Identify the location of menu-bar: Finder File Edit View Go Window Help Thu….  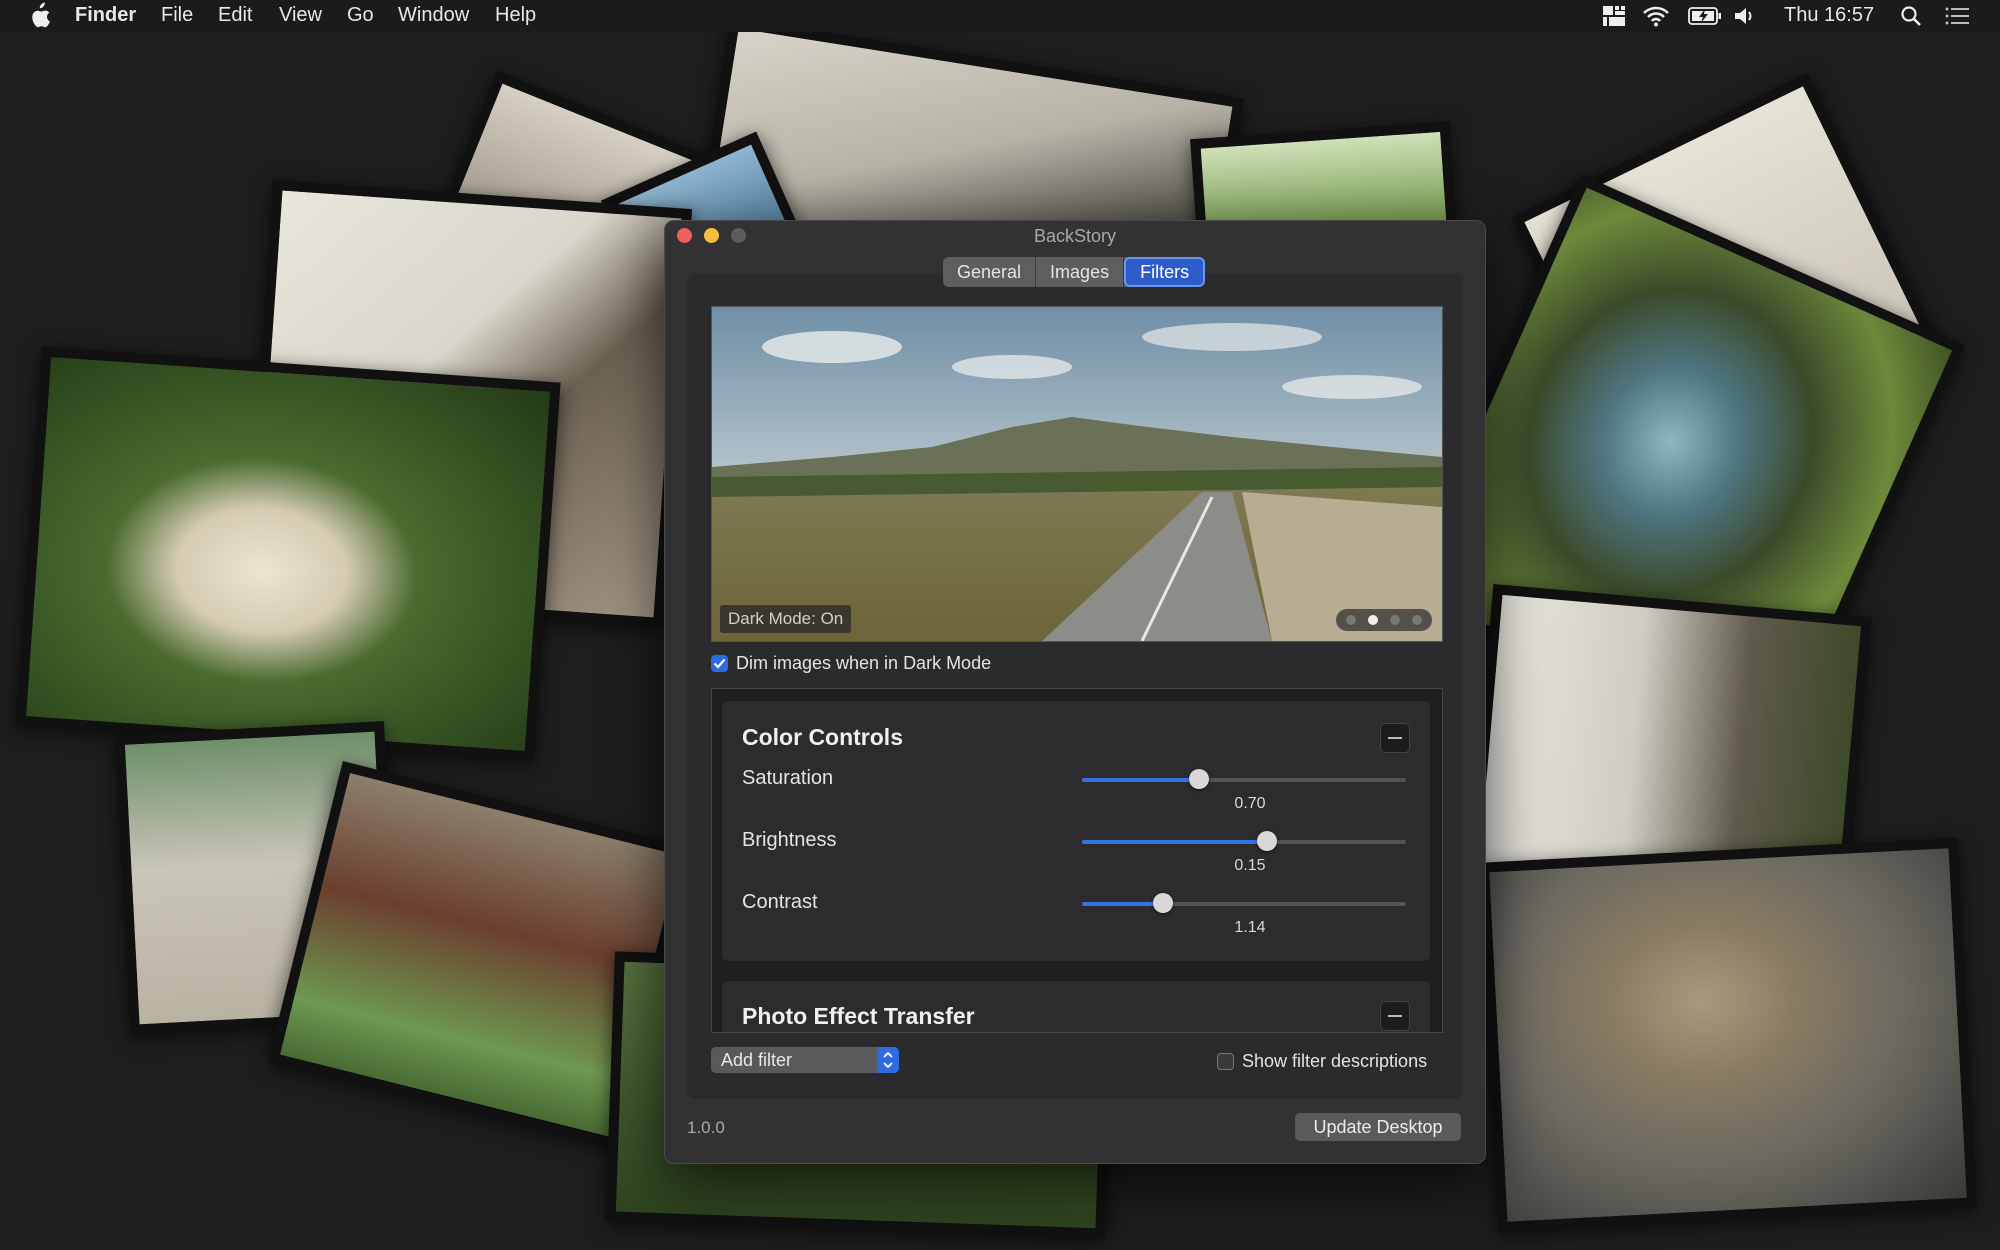
(1000, 16).